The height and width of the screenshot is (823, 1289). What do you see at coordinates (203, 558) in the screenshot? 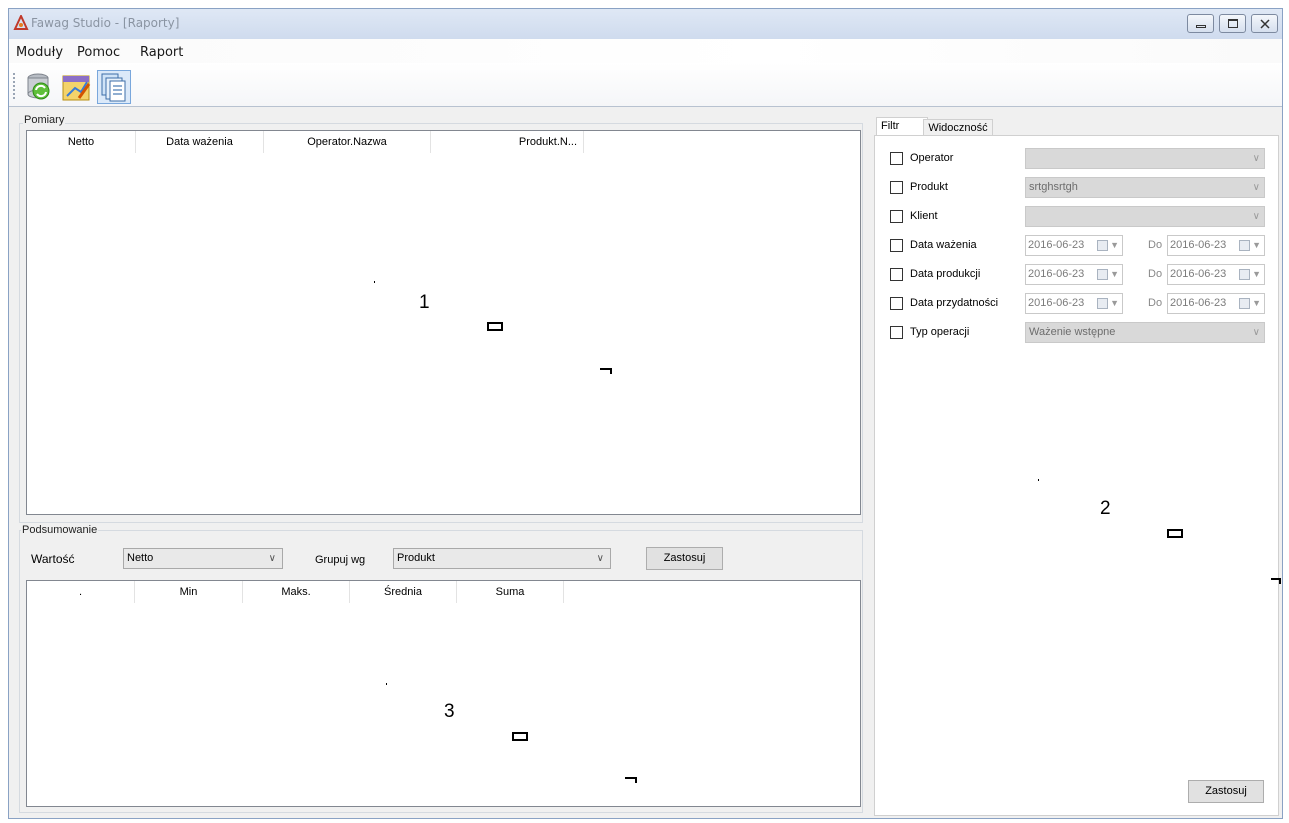
I see `wartosc-combo: Netto ∨` at bounding box center [203, 558].